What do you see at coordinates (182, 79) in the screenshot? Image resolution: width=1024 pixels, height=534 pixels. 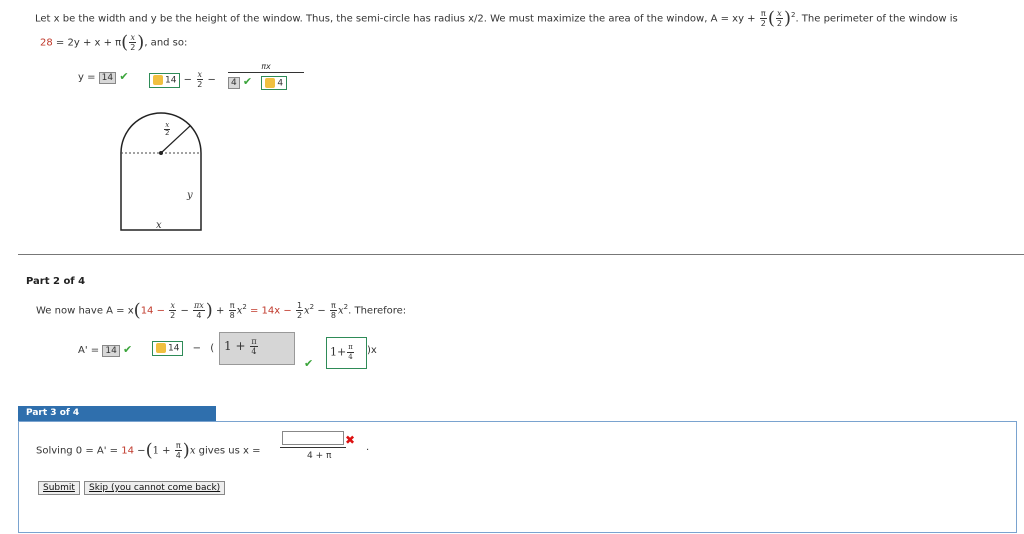 I see `y-key-answer: 14 − x2 −` at bounding box center [182, 79].